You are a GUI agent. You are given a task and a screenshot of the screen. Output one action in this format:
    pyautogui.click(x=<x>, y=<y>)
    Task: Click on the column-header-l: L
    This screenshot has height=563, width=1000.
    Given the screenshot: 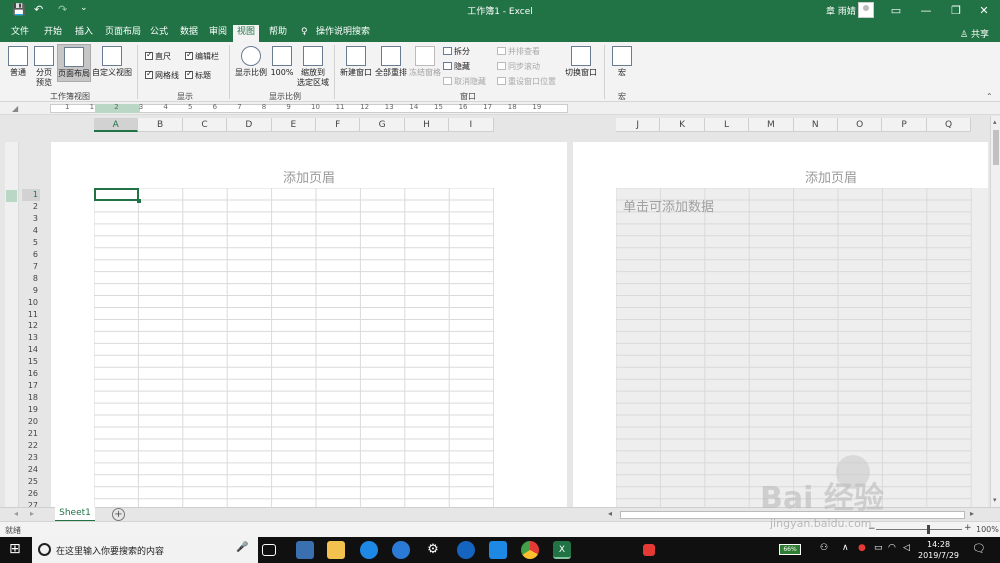 What is the action you would take?
    pyautogui.click(x=727, y=125)
    